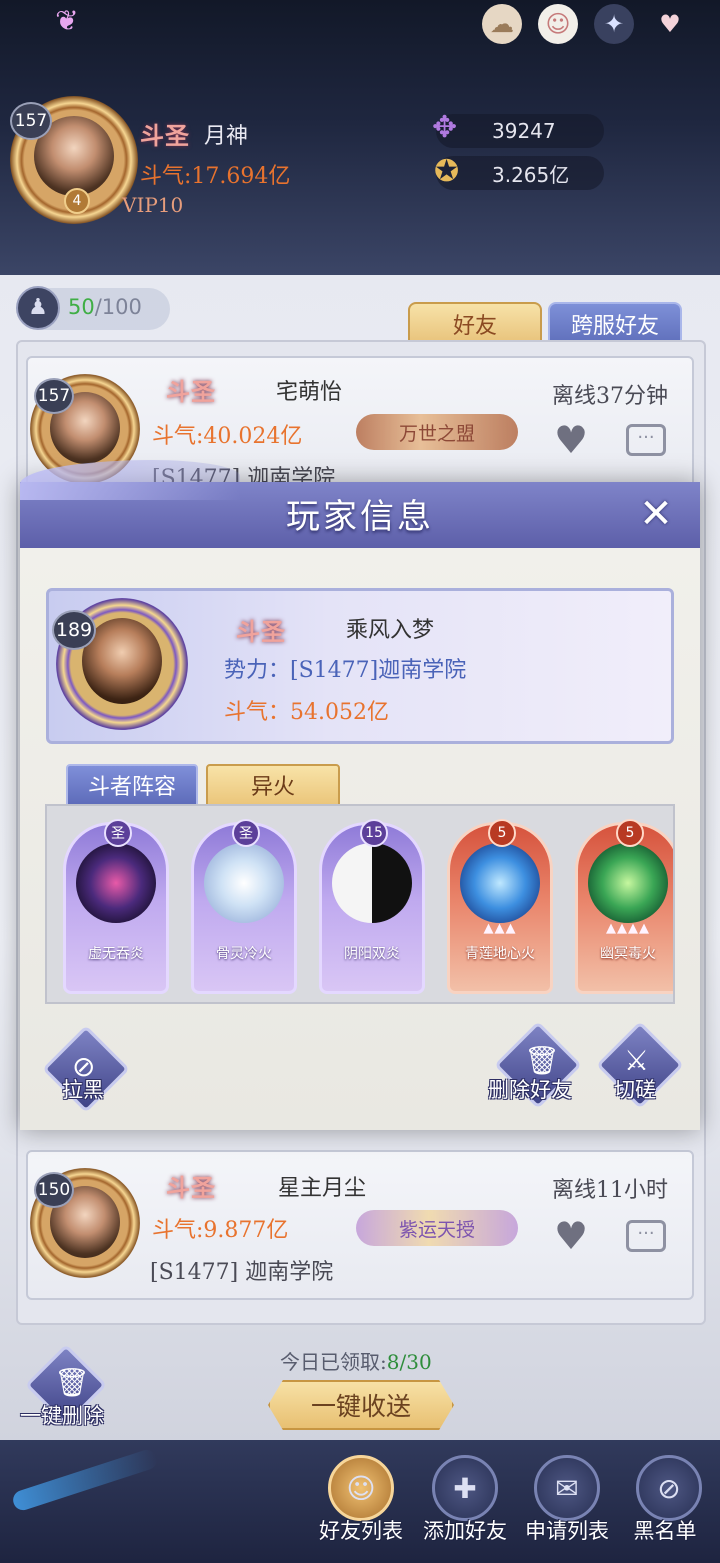  What do you see at coordinates (345, 670) in the screenshot?
I see `modal-player-faction: 势力：[S1477]迦南学院` at bounding box center [345, 670].